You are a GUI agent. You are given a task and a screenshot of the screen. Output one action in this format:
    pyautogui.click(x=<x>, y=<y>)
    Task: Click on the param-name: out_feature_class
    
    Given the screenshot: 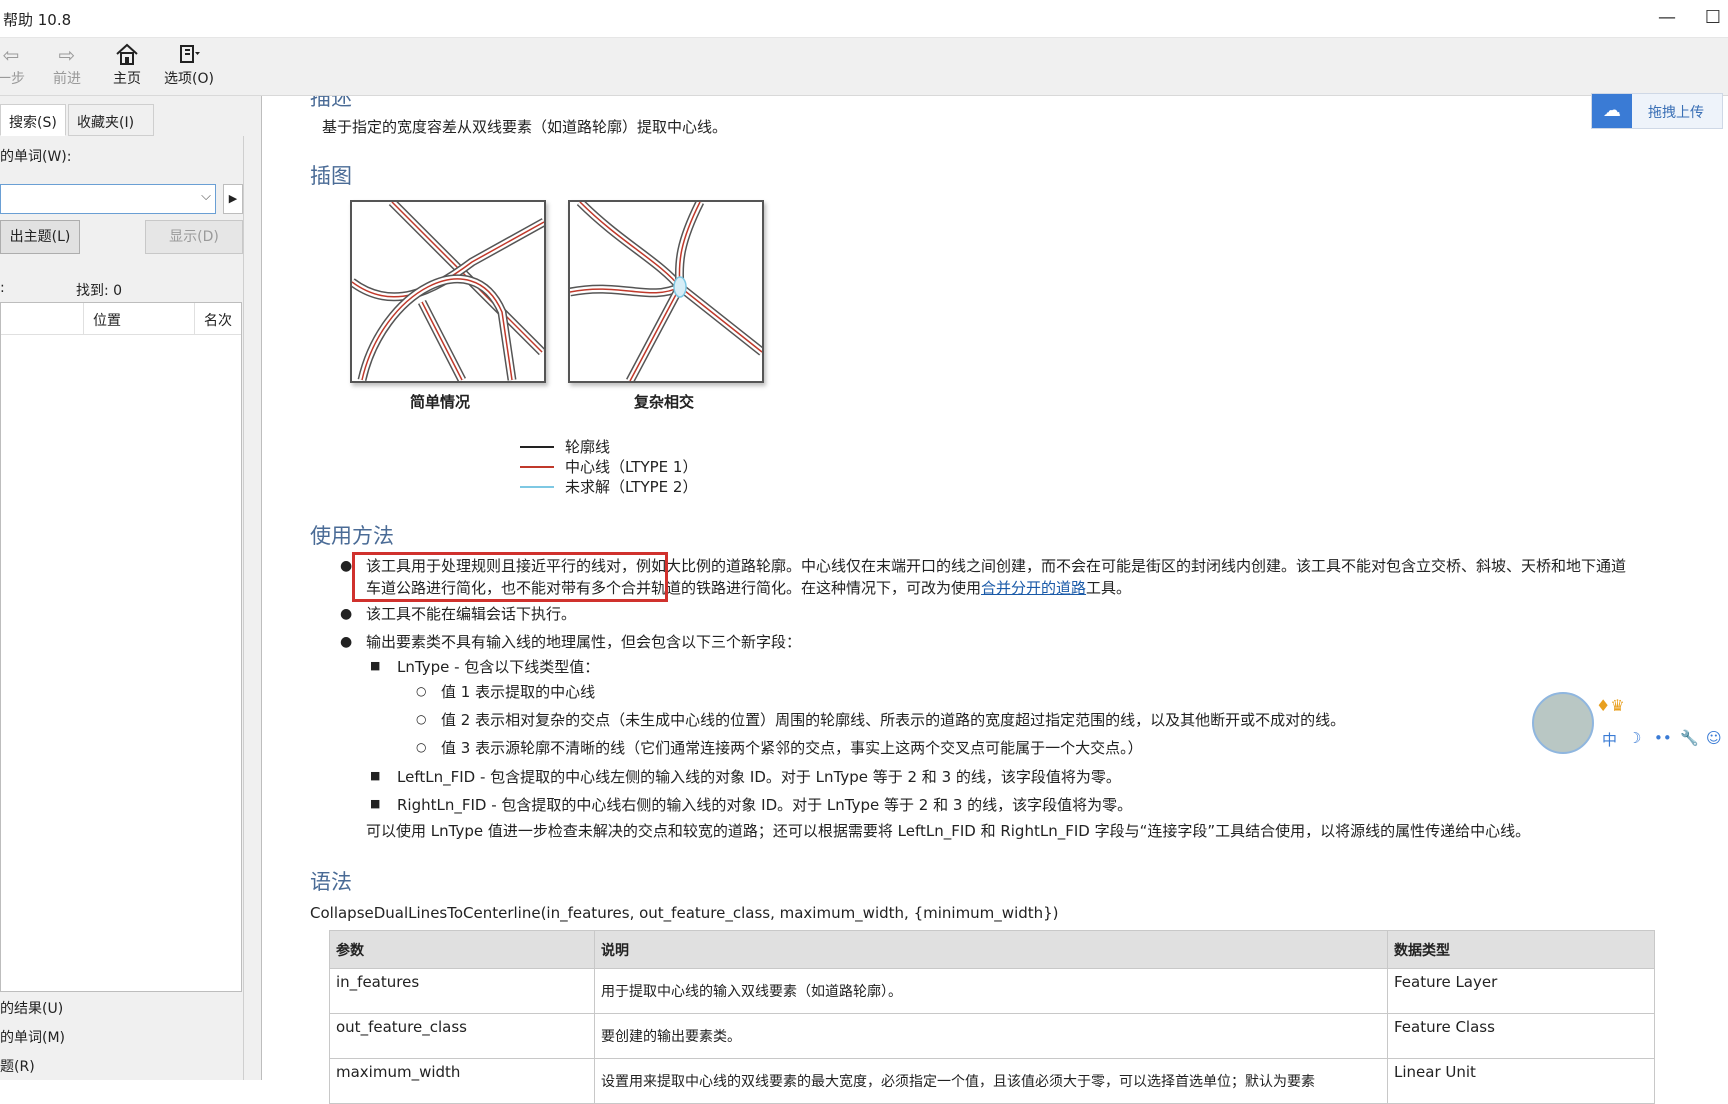 What is the action you would take?
    pyautogui.click(x=462, y=1036)
    